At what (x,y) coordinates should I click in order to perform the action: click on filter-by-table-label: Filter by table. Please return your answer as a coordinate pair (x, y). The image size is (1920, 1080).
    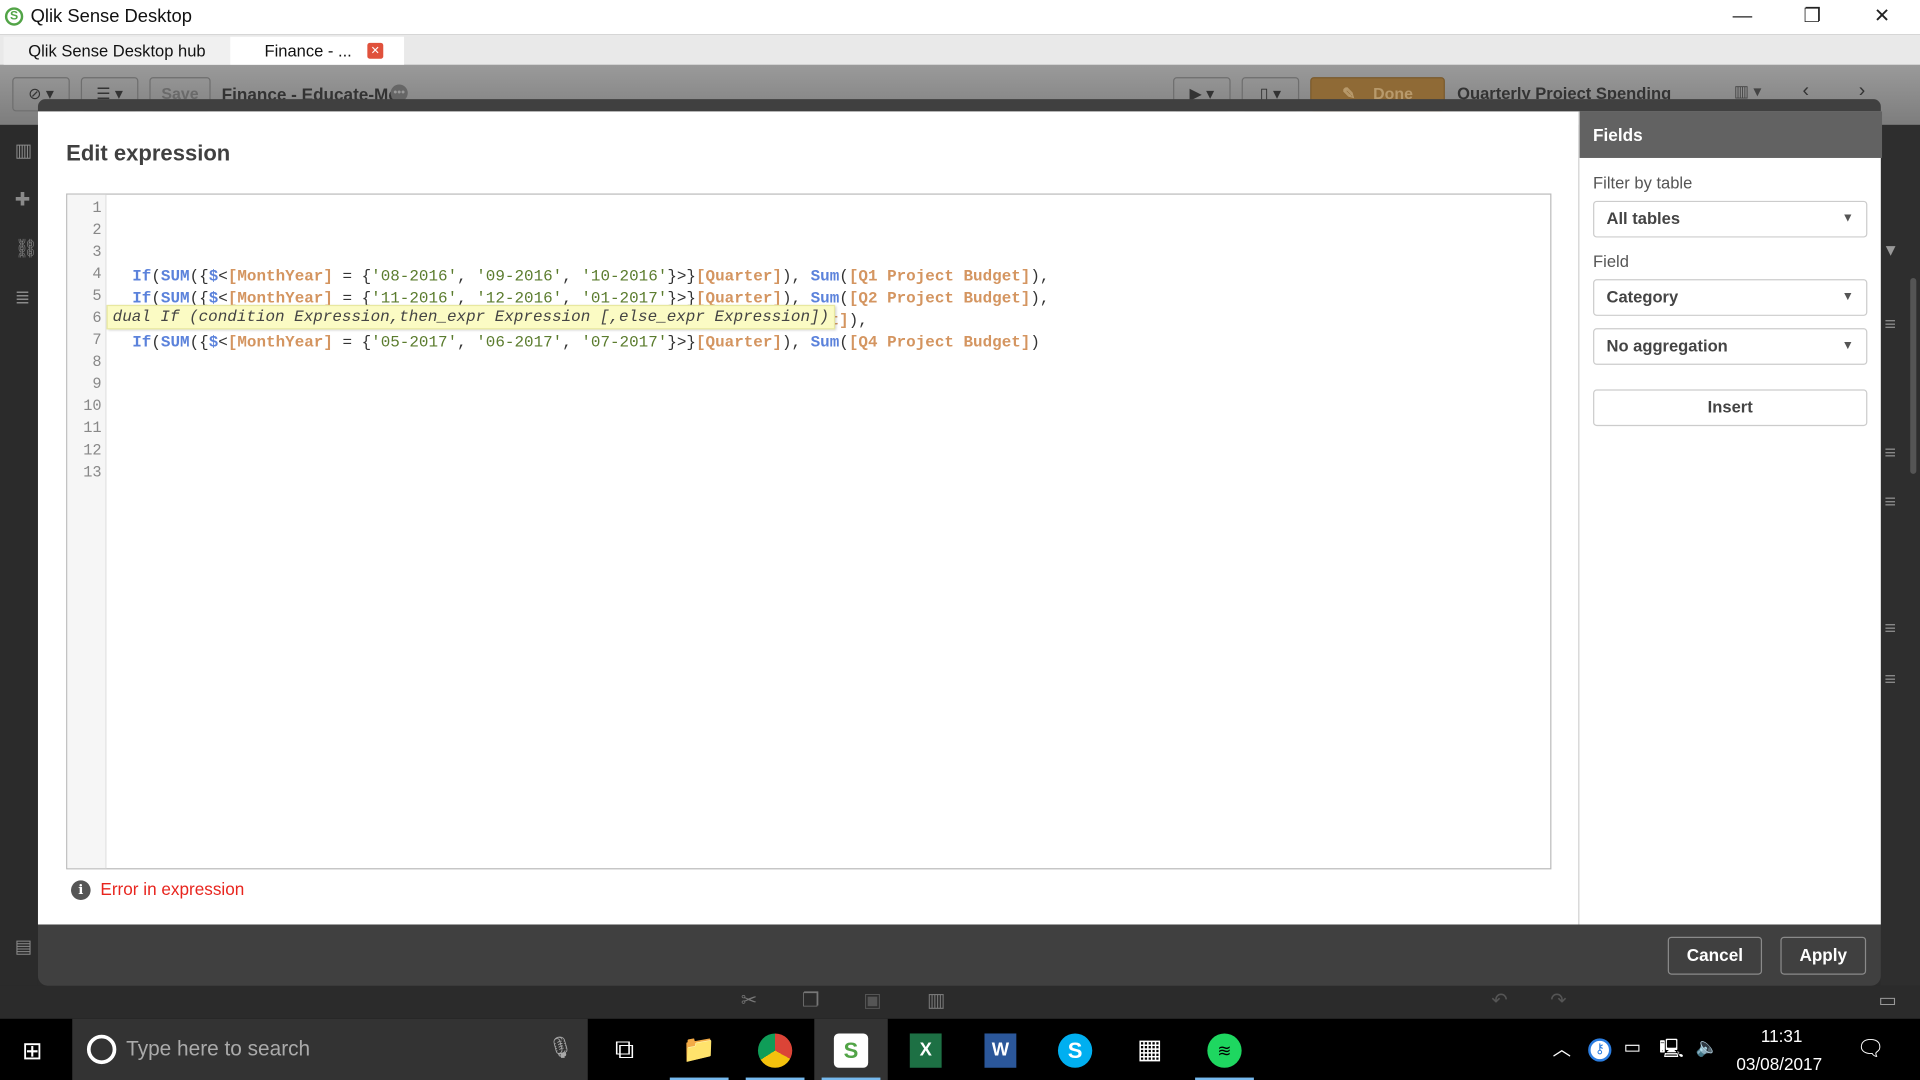
    Looking at the image, I should click on (1643, 183).